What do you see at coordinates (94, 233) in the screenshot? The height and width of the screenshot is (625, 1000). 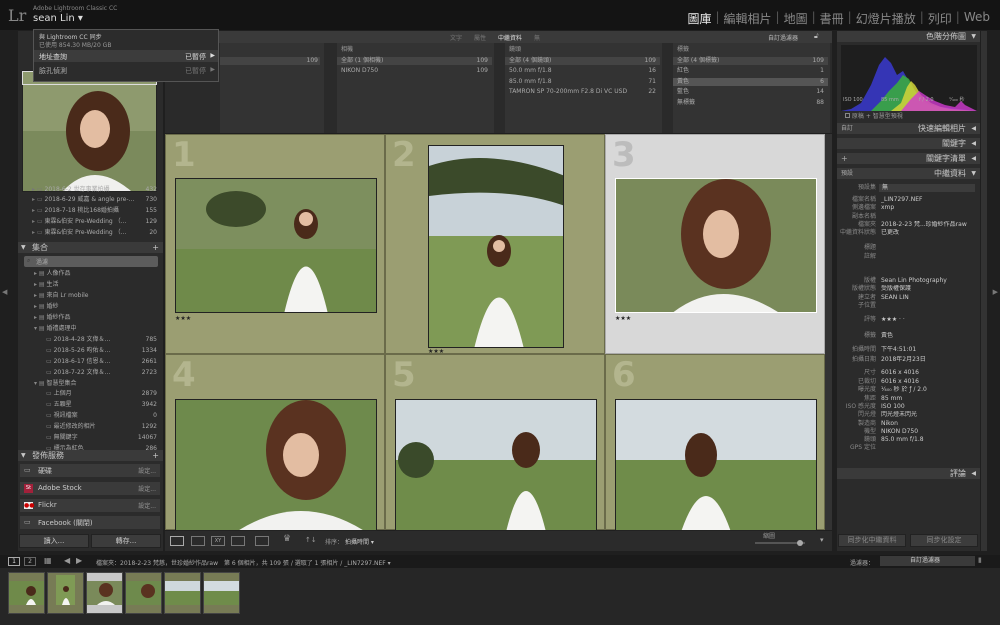 I see `folder-item: ▸ ▭ 東霖&伯安 Pre-Wedding （... 20` at bounding box center [94, 233].